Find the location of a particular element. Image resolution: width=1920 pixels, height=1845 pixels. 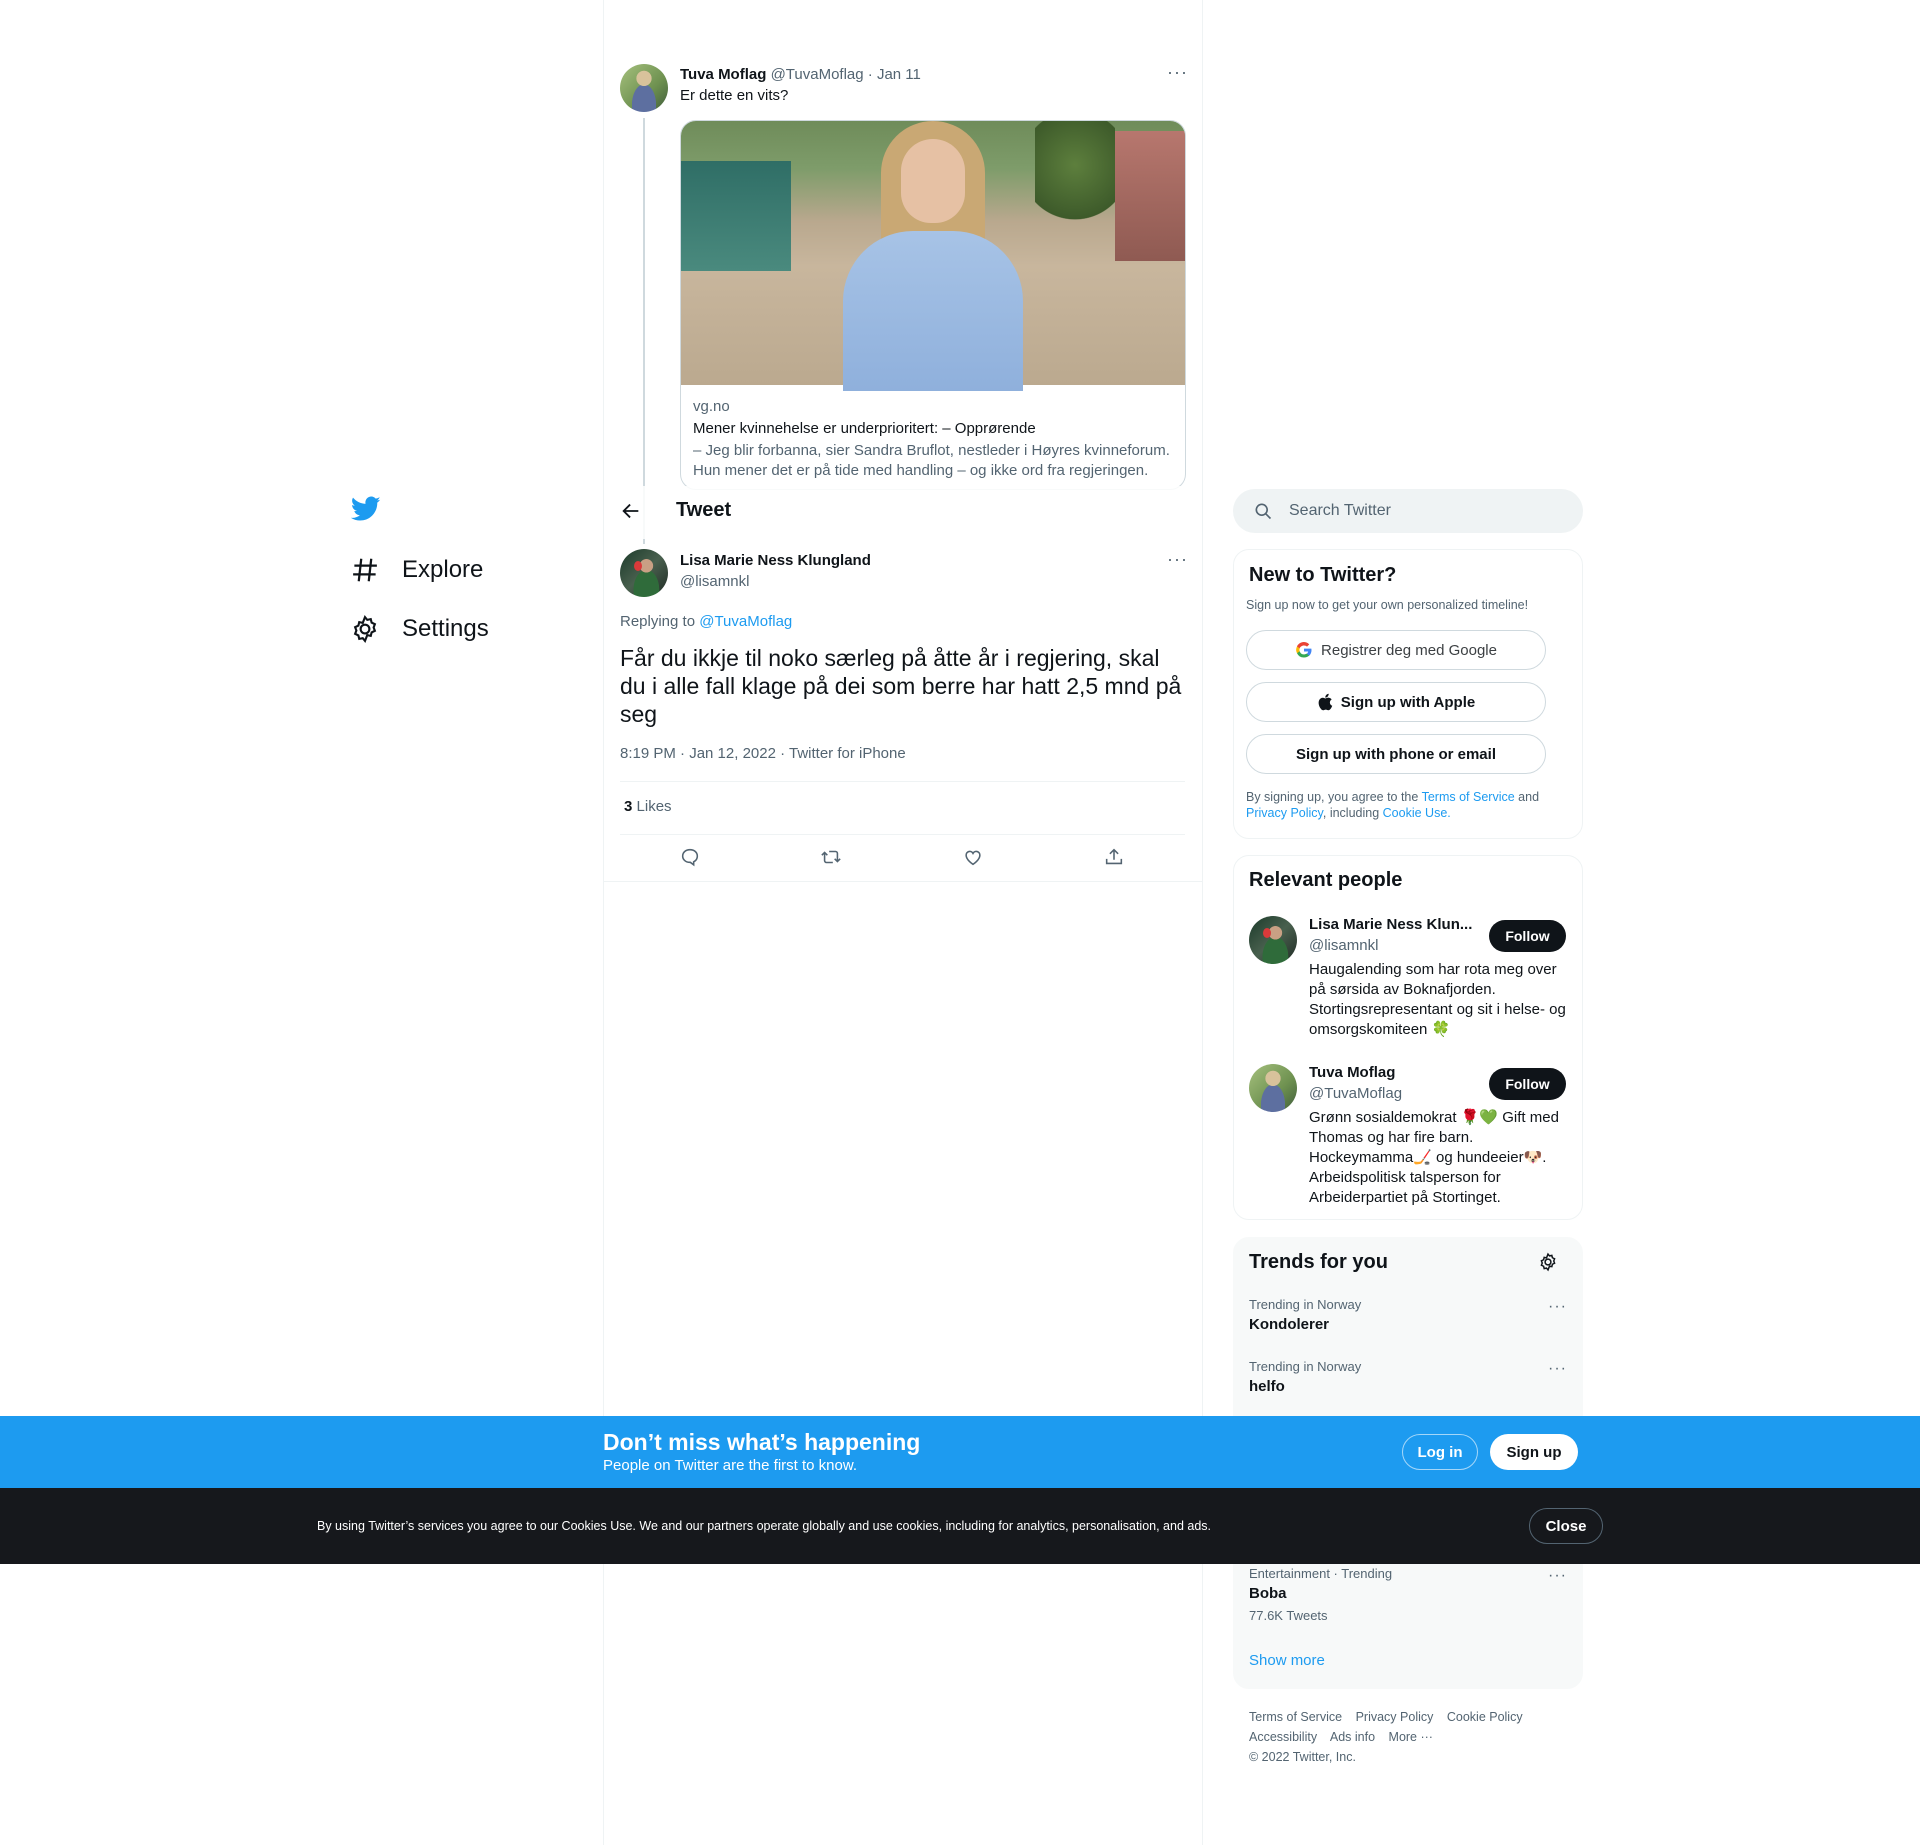

back-arrow-icon is located at coordinates (631, 511).